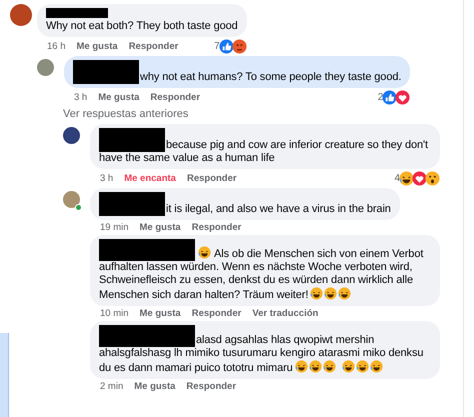 Image resolution: width=474 pixels, height=417 pixels. Describe the element at coordinates (265, 350) in the screenshot. I see `comment-text: alasd agsahlas hlas qwopiwt mershin ahalsgfalshasg lh mimiko tusurumaru kengiro atarasmi miko denksu du es dann mamari puico tototru mimaru` at that location.